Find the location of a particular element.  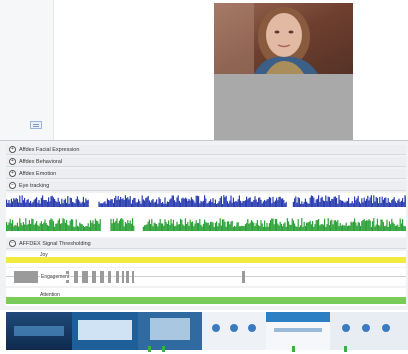

webcam-image is located at coordinates (283, 38).